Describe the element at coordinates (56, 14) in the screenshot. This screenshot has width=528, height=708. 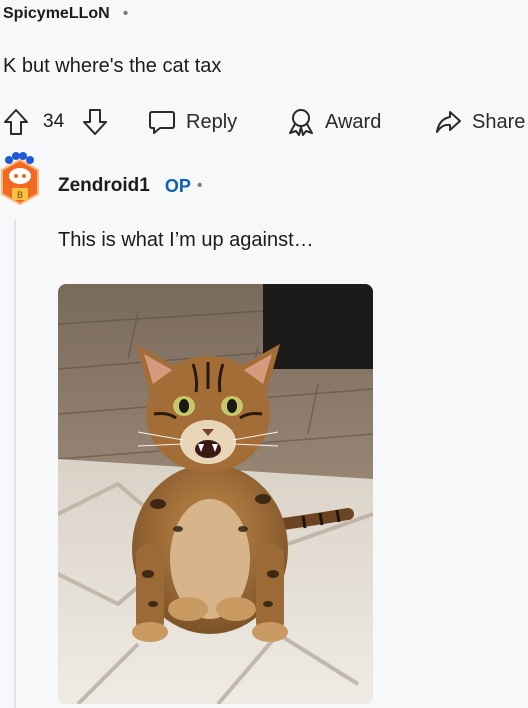
I see `comment-author: SpicymeLLoN` at that location.